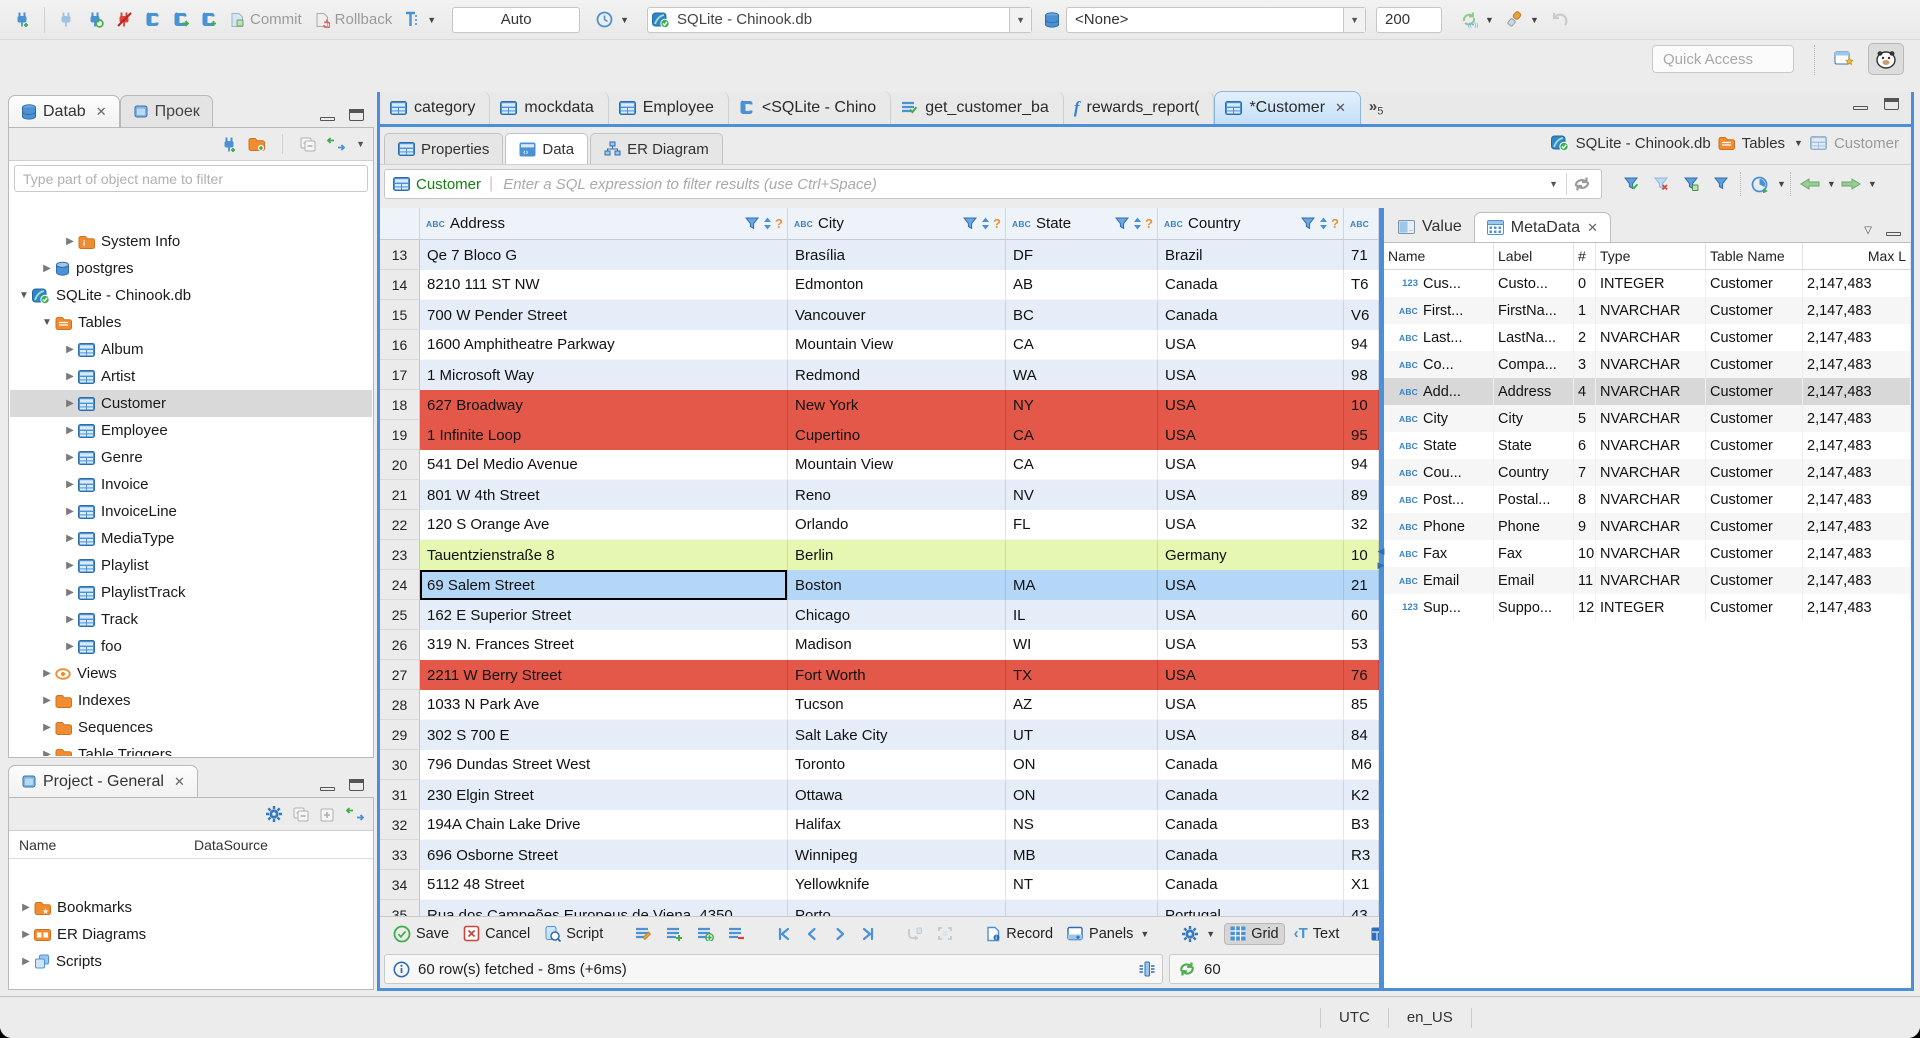 Image resolution: width=1920 pixels, height=1038 pixels. What do you see at coordinates (400, 345) in the screenshot?
I see `row-number: 16` at bounding box center [400, 345].